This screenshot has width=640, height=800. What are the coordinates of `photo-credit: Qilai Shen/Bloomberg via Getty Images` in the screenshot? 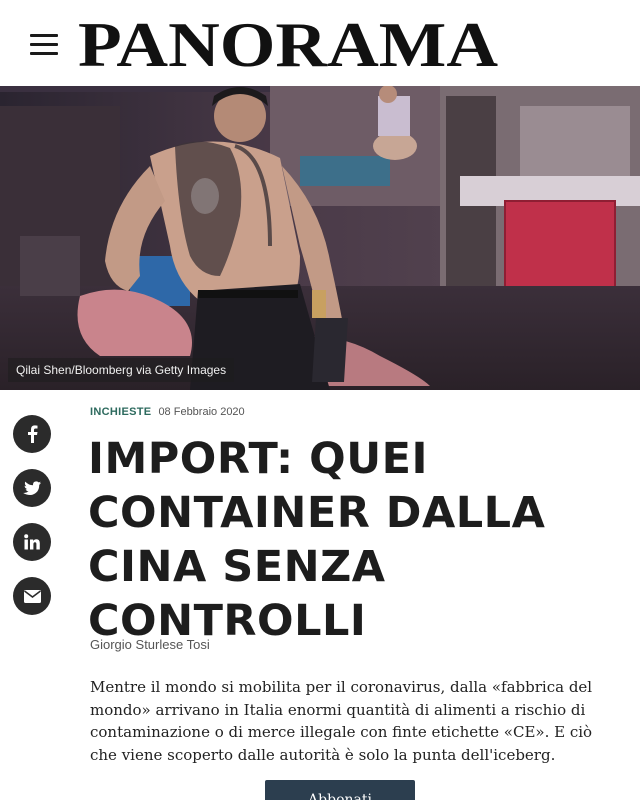 It's located at (121, 370).